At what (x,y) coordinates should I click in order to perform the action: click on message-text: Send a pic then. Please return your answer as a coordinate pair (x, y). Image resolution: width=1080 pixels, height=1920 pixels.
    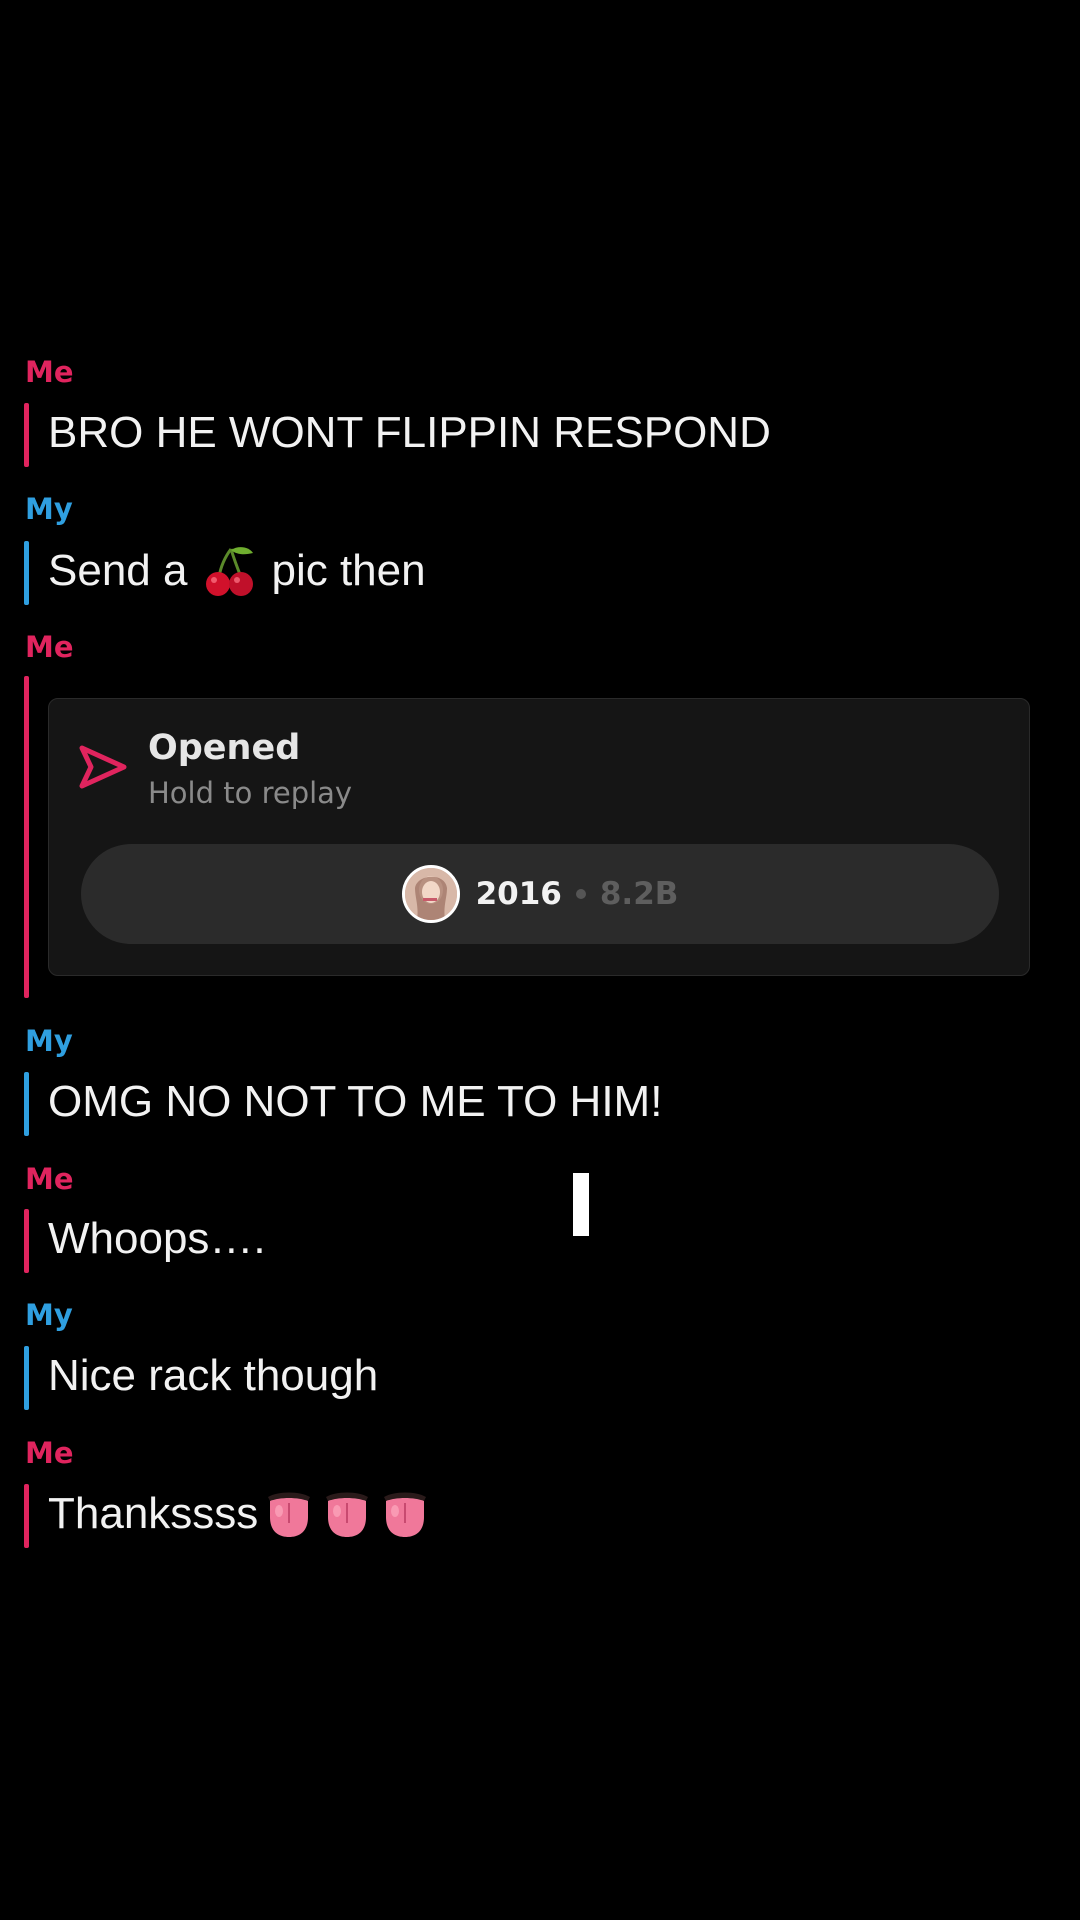
    Looking at the image, I should click on (237, 571).